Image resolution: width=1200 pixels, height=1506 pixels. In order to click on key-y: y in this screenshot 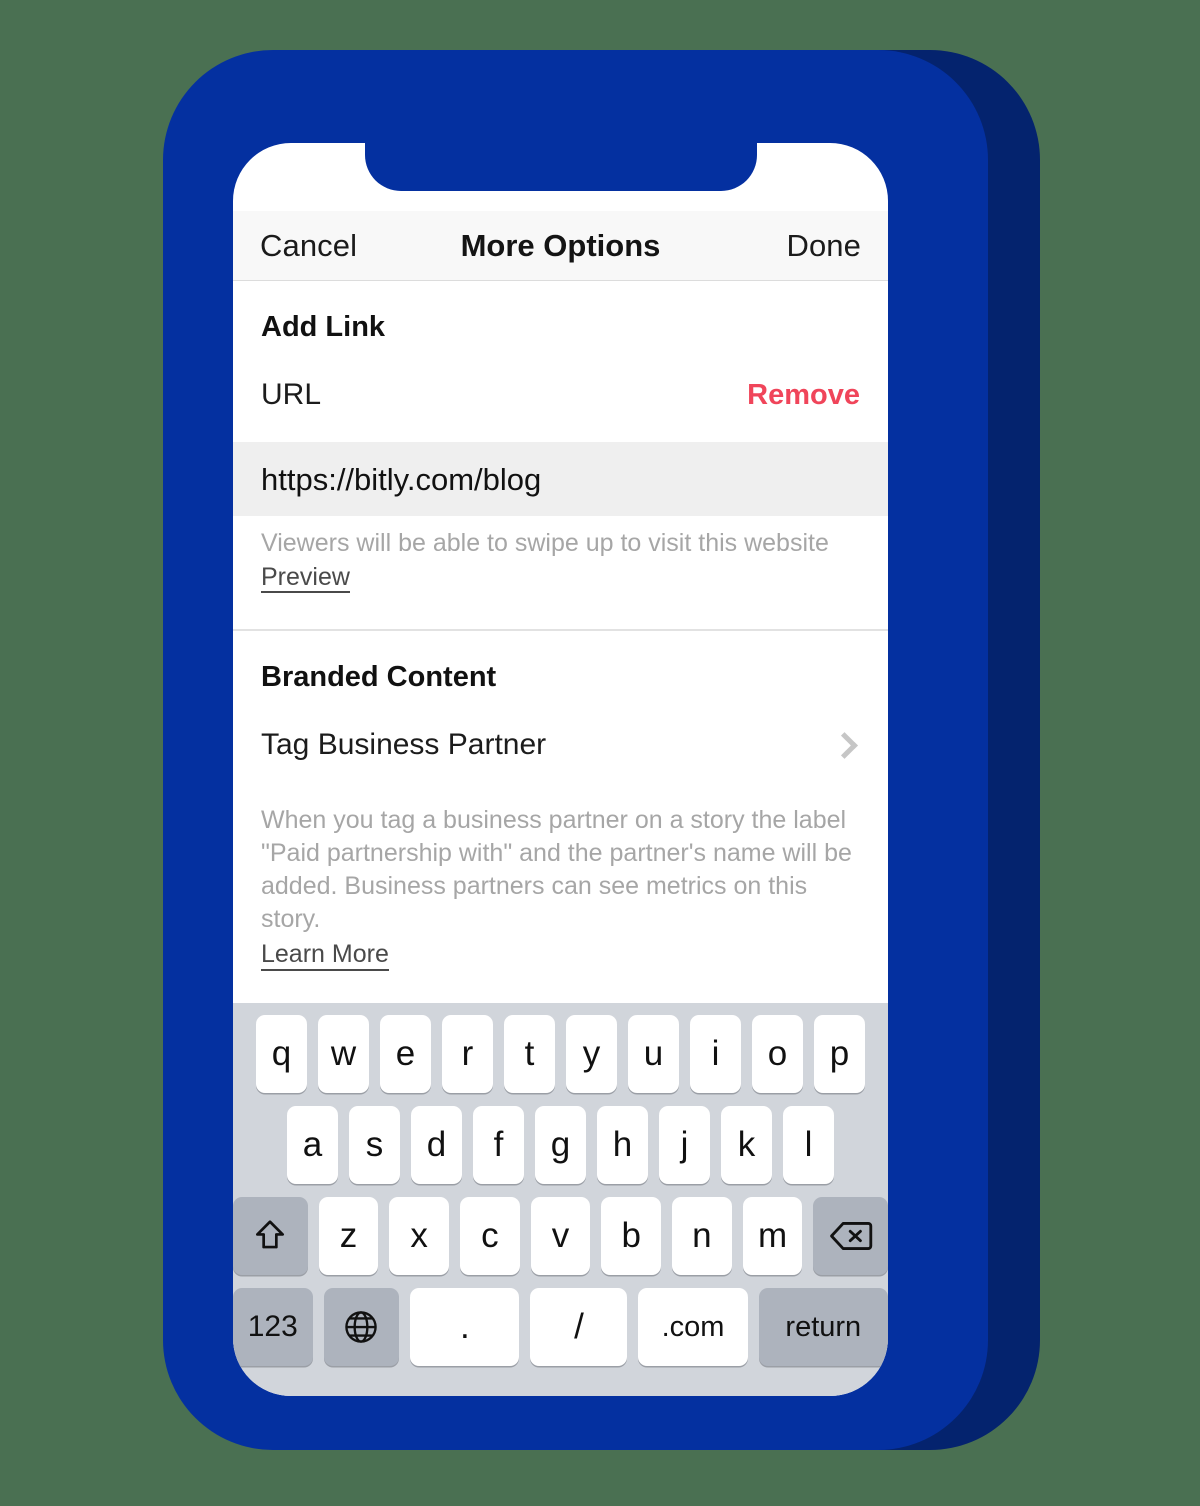, I will do `click(591, 1054)`.